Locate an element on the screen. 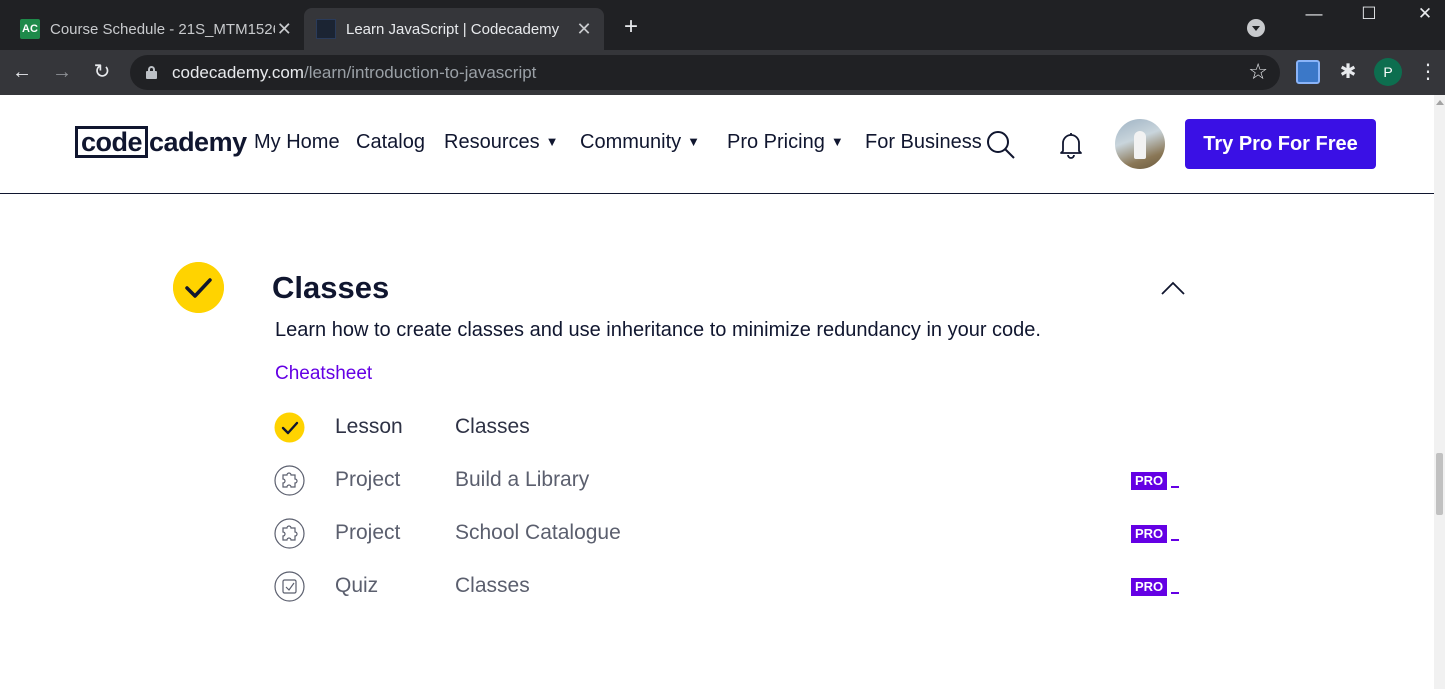  content-item-row: Quiz Classes PRO is located at coordinates (729, 586).